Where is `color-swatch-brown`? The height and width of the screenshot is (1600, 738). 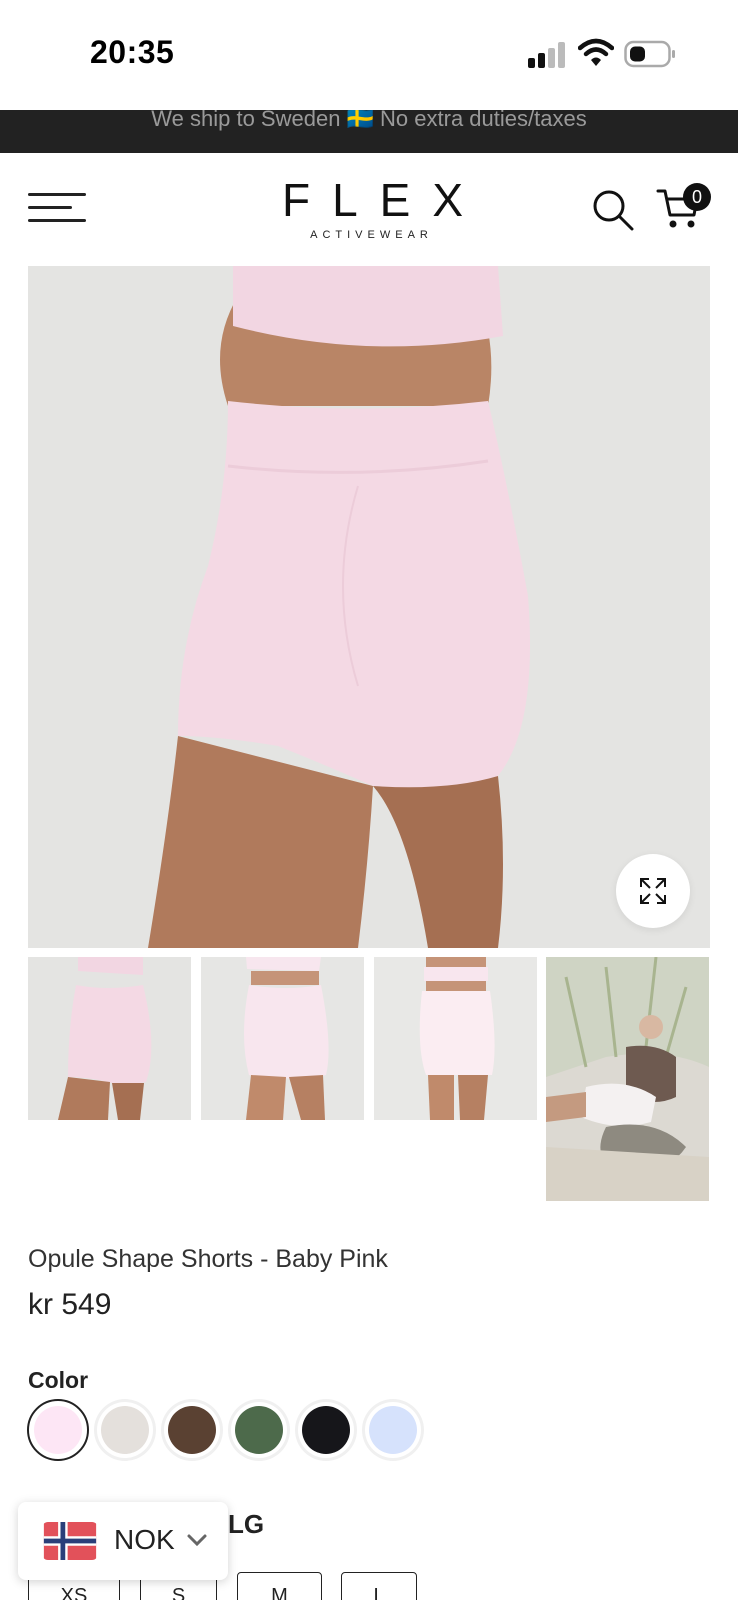
color-swatch-brown is located at coordinates (192, 1430).